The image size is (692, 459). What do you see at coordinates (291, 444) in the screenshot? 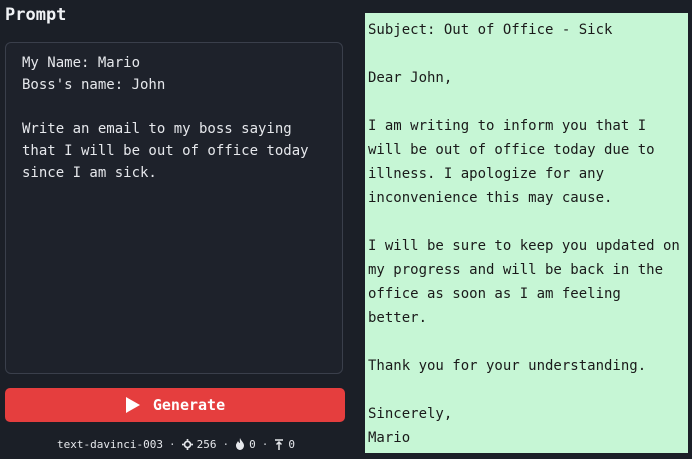
I see `top-p-value: 0` at bounding box center [291, 444].